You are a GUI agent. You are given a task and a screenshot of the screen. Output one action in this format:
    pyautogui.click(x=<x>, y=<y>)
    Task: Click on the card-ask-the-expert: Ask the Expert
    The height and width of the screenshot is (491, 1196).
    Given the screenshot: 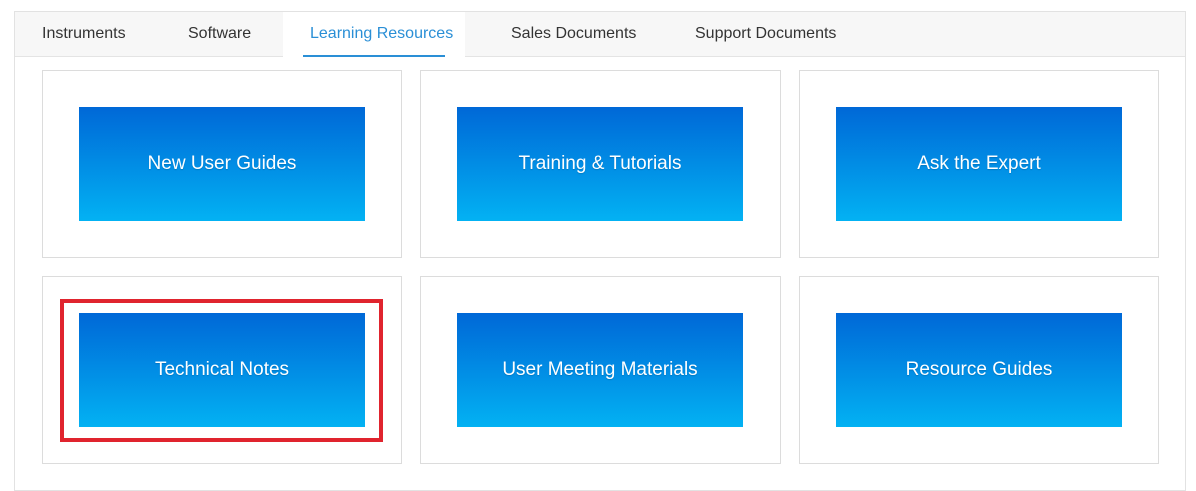 What is the action you would take?
    pyautogui.click(x=979, y=164)
    